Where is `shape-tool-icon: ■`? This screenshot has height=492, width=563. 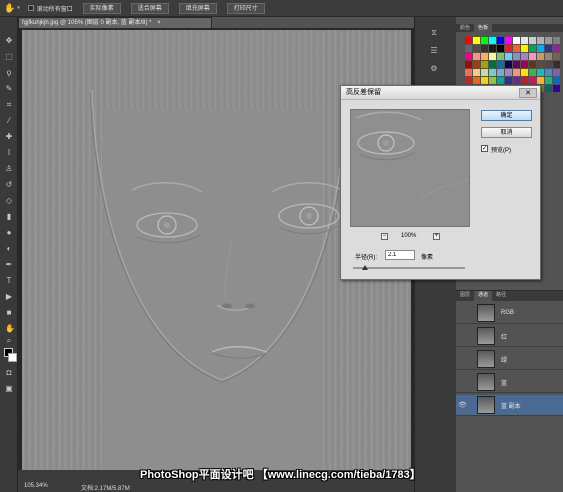 shape-tool-icon: ■ is located at coordinates (9, 313).